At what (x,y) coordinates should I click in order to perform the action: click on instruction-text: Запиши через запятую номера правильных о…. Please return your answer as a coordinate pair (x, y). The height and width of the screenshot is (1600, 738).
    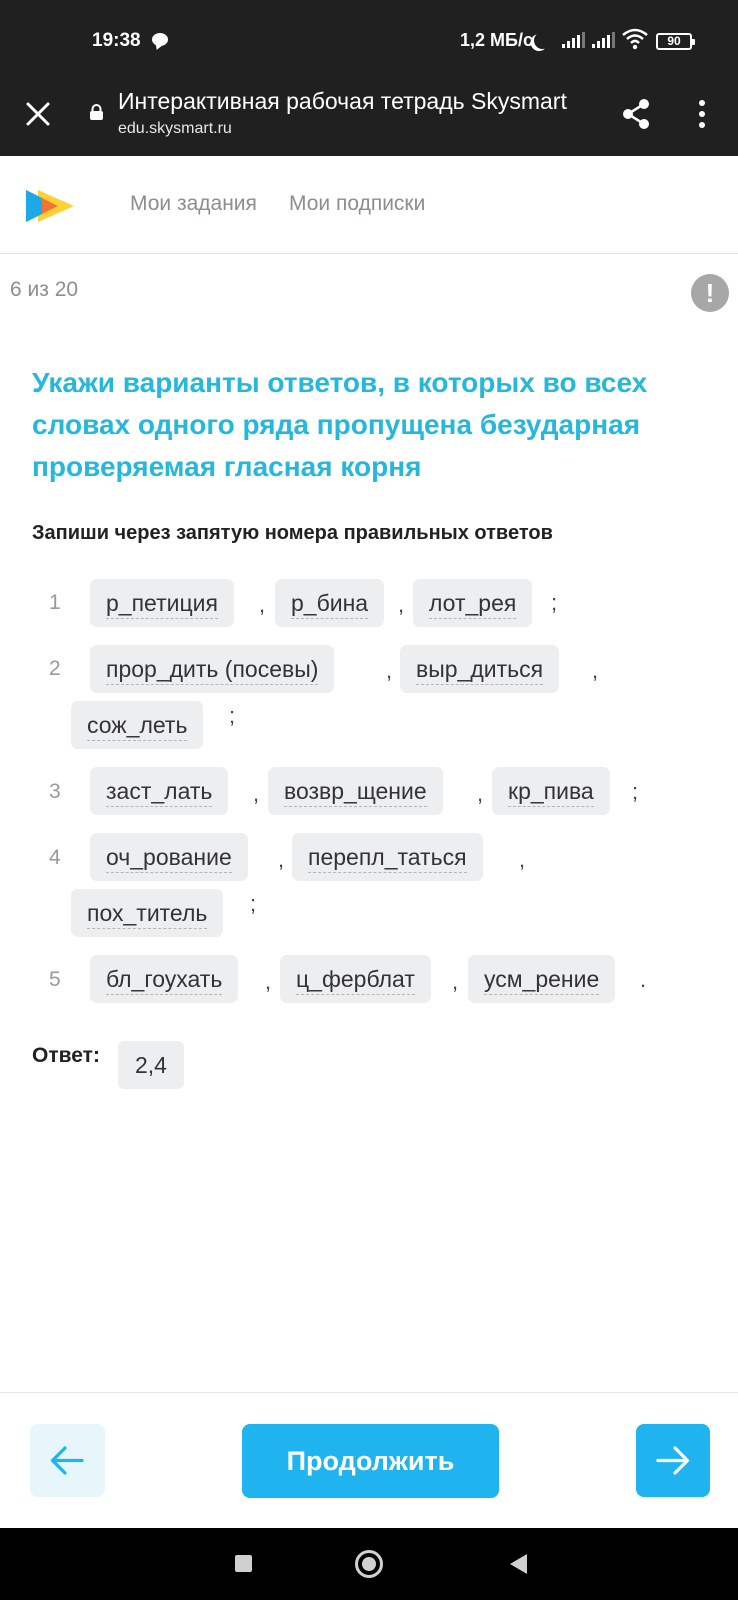
    Looking at the image, I should click on (292, 533).